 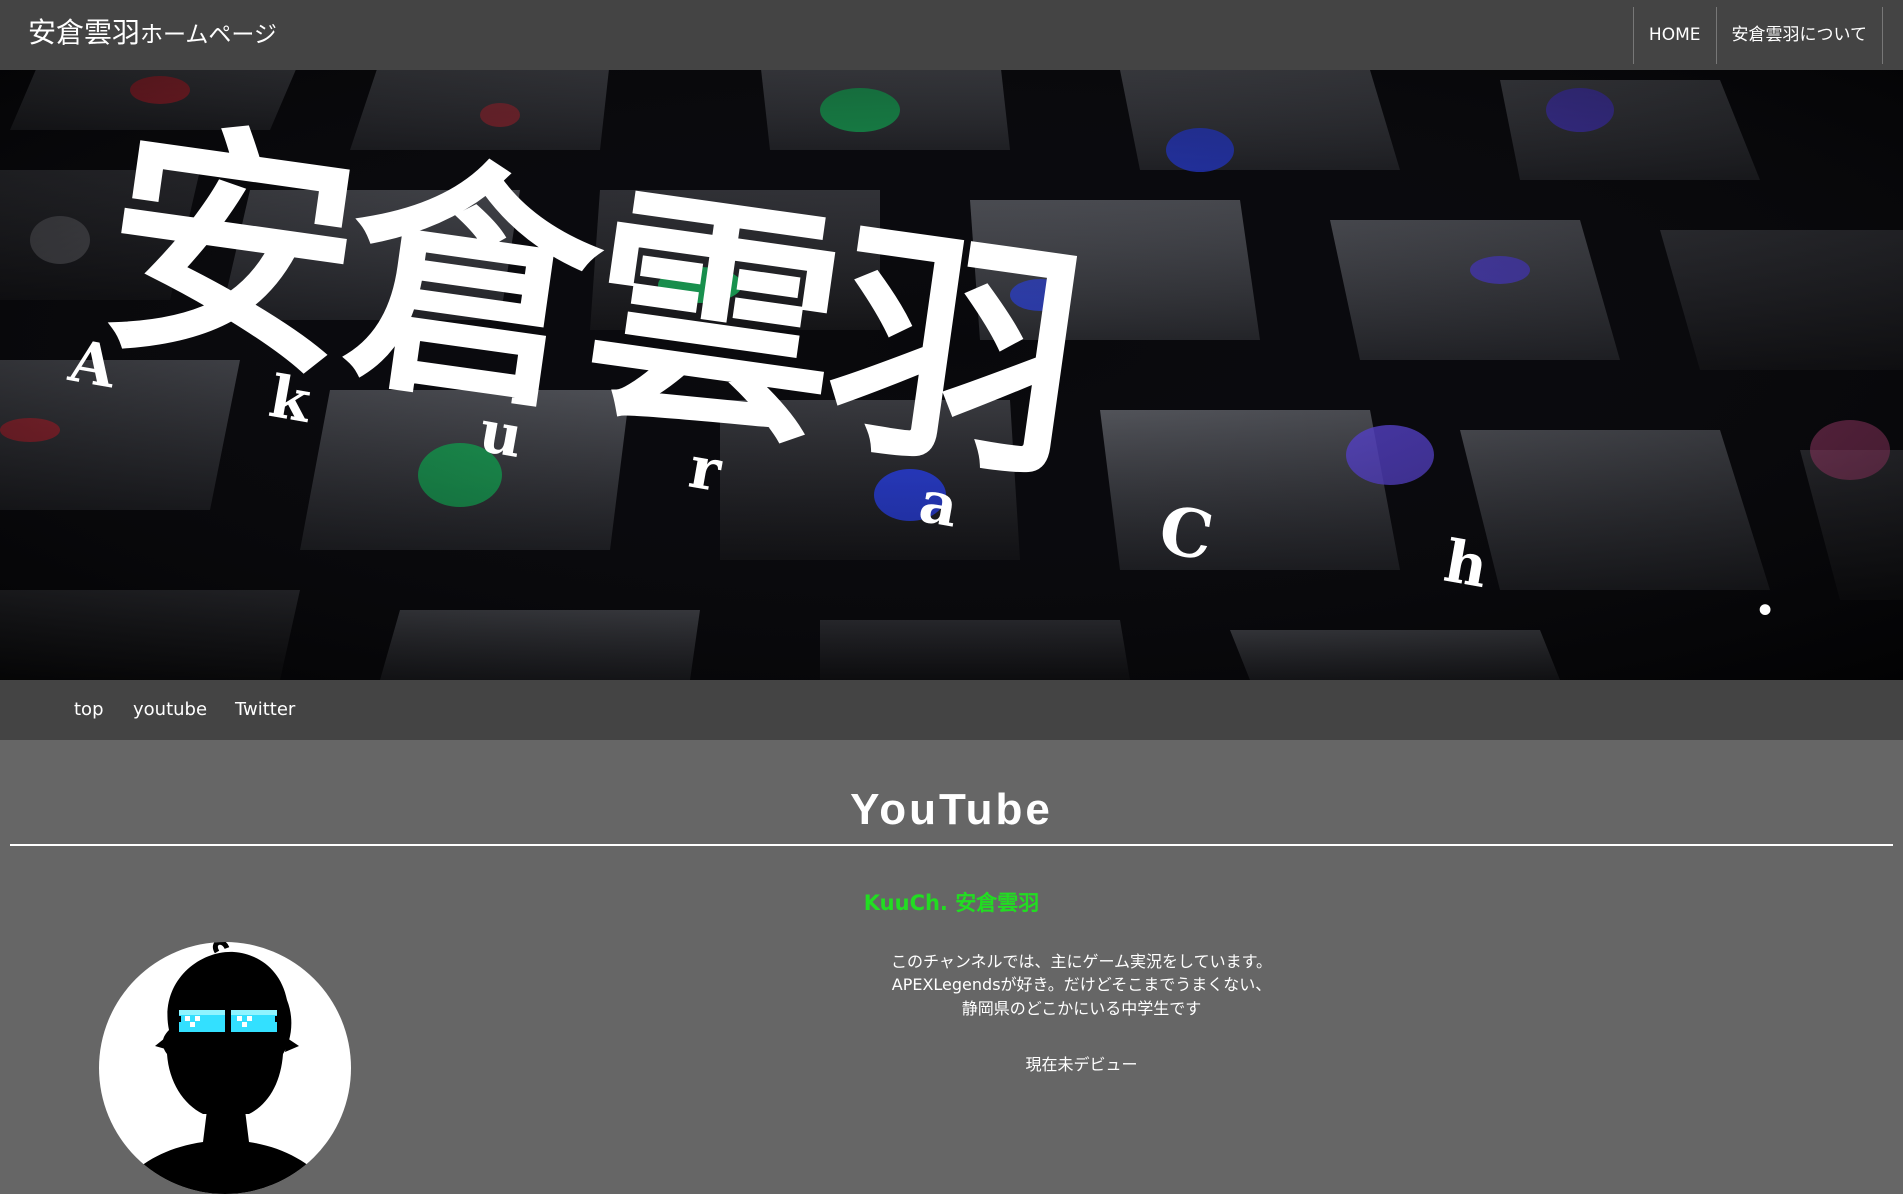 I want to click on channel-avatar, so click(x=225, y=1068).